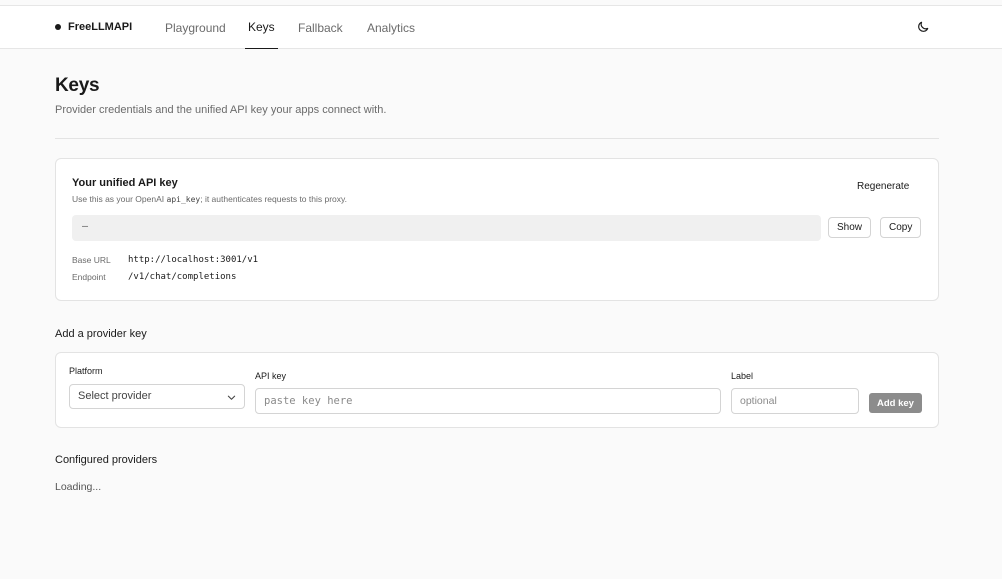  What do you see at coordinates (115, 396) in the screenshot?
I see `platform-selected-value: Select provider` at bounding box center [115, 396].